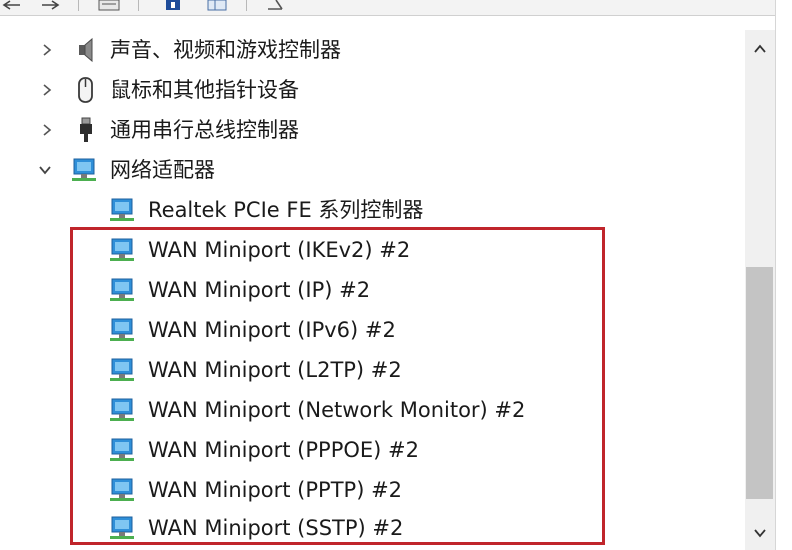 This screenshot has width=792, height=550. Describe the element at coordinates (279, 250) in the screenshot. I see `adapter-label: WAN Miniport (IKEv2) #2` at that location.